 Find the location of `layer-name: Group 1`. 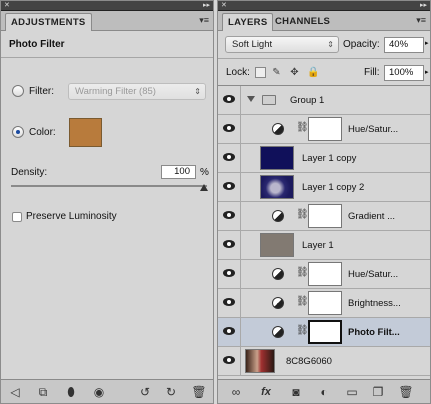

layer-name: Group 1 is located at coordinates (307, 100).